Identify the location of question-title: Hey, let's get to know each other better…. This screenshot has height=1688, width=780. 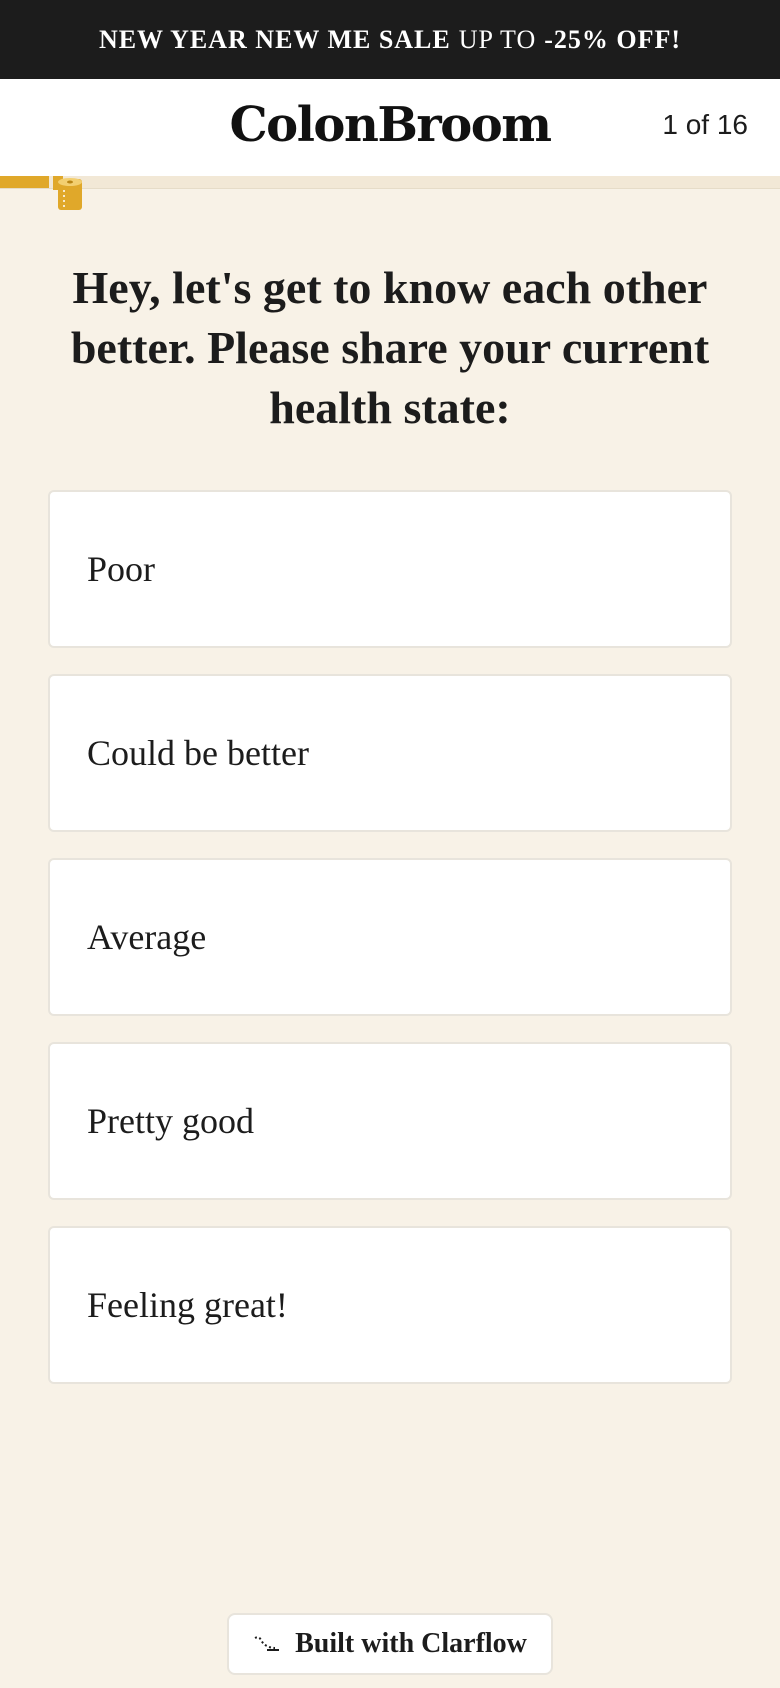
(390, 347).